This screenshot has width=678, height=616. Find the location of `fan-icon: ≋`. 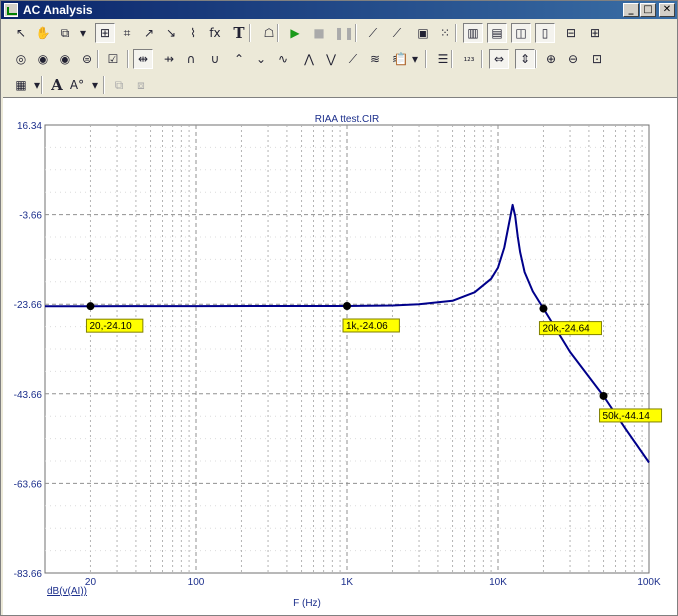

fan-icon: ≋ is located at coordinates (375, 59).